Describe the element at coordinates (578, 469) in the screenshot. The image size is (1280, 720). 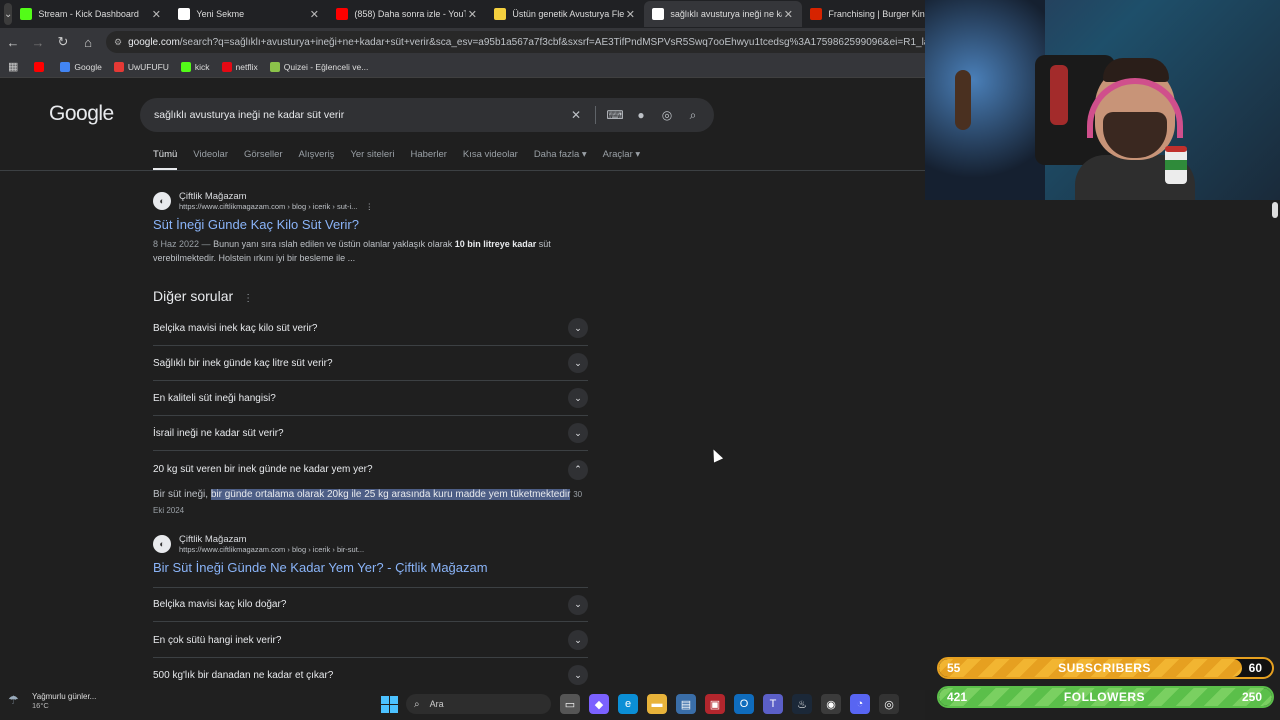
I see `chevron-up-icon: ⌃` at that location.